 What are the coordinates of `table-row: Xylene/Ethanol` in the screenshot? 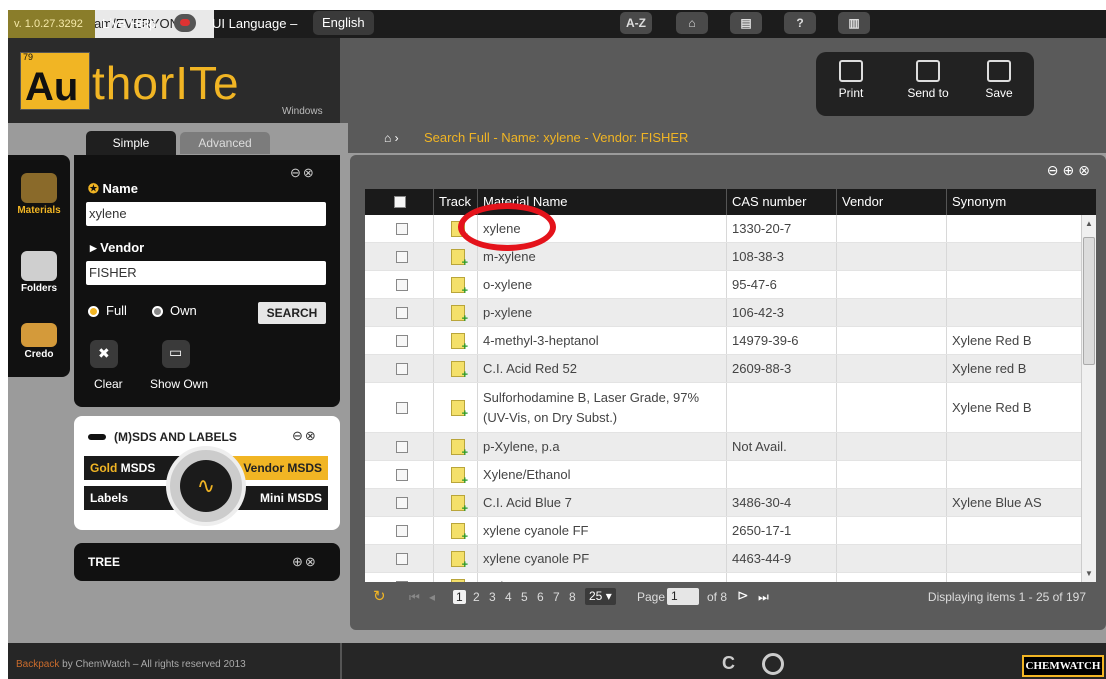 It's located at (723, 475).